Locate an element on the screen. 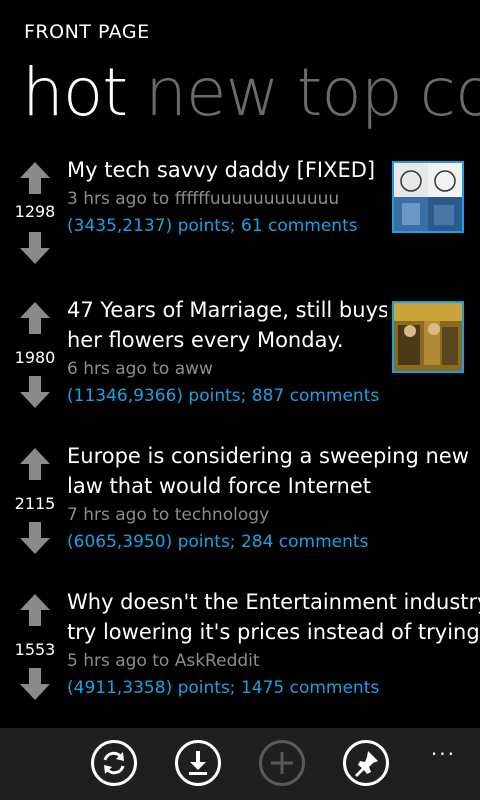  download-button is located at coordinates (198, 763).